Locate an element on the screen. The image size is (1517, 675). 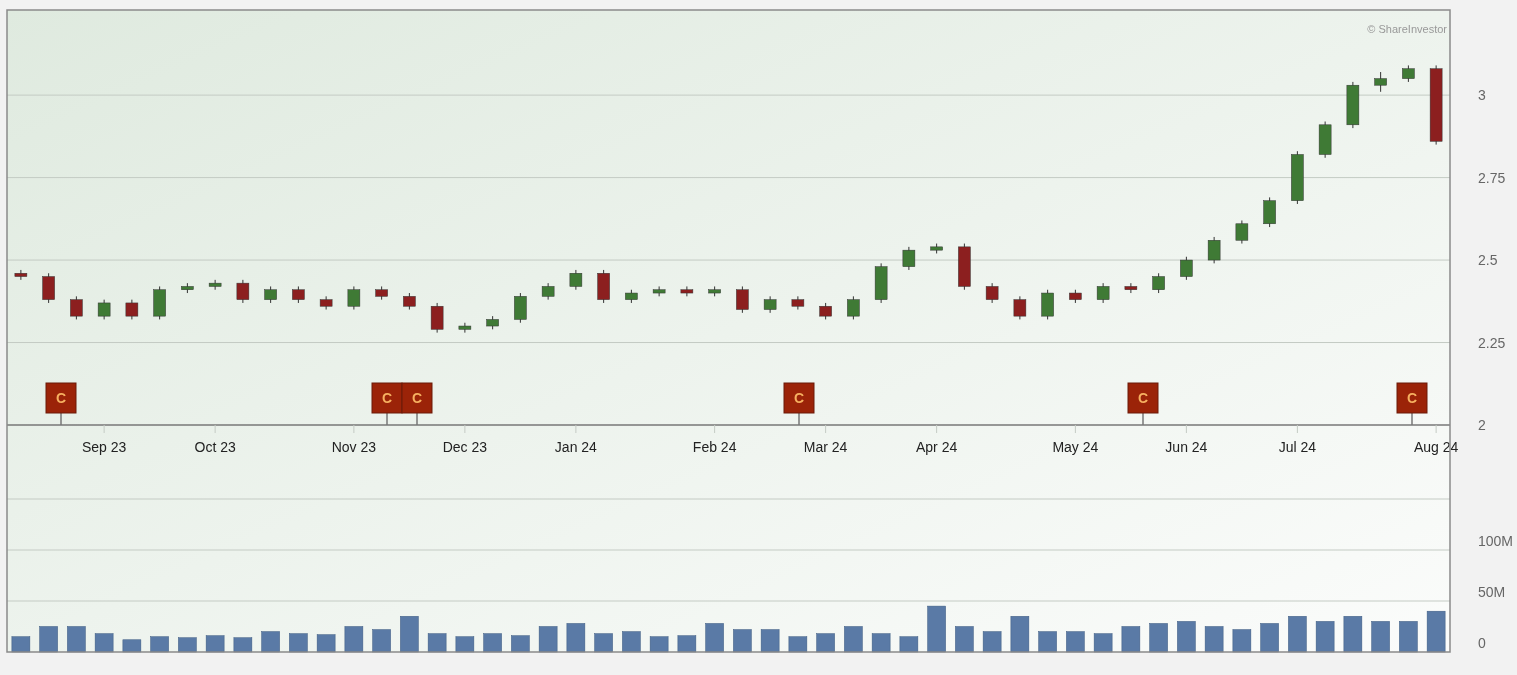
date-axis-label: May 24 is located at coordinates (1075, 447).